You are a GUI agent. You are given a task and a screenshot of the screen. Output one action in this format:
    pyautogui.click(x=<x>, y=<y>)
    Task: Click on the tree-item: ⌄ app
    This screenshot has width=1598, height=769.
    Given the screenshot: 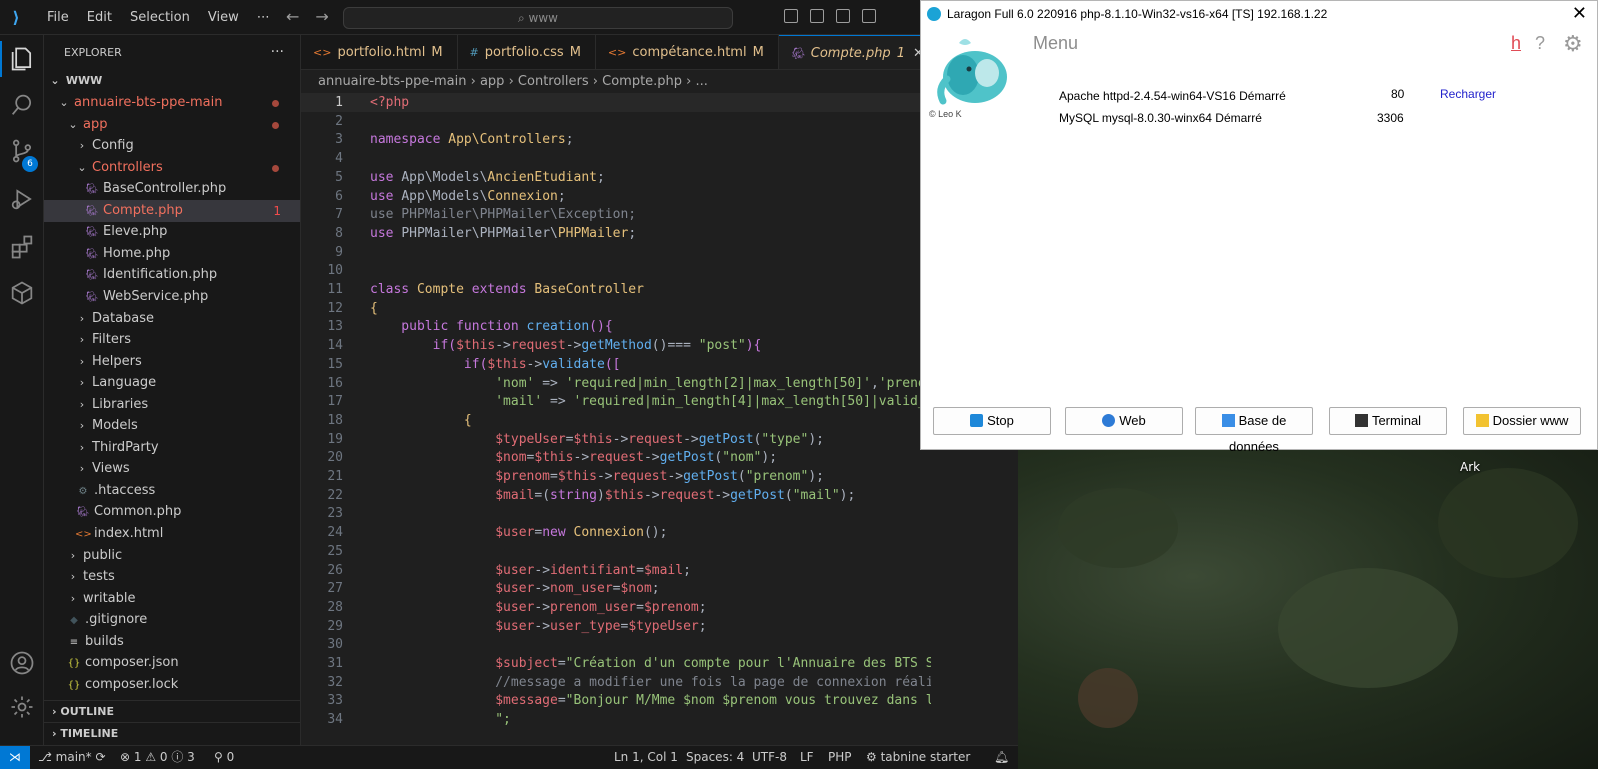 What is the action you would take?
    pyautogui.click(x=172, y=125)
    